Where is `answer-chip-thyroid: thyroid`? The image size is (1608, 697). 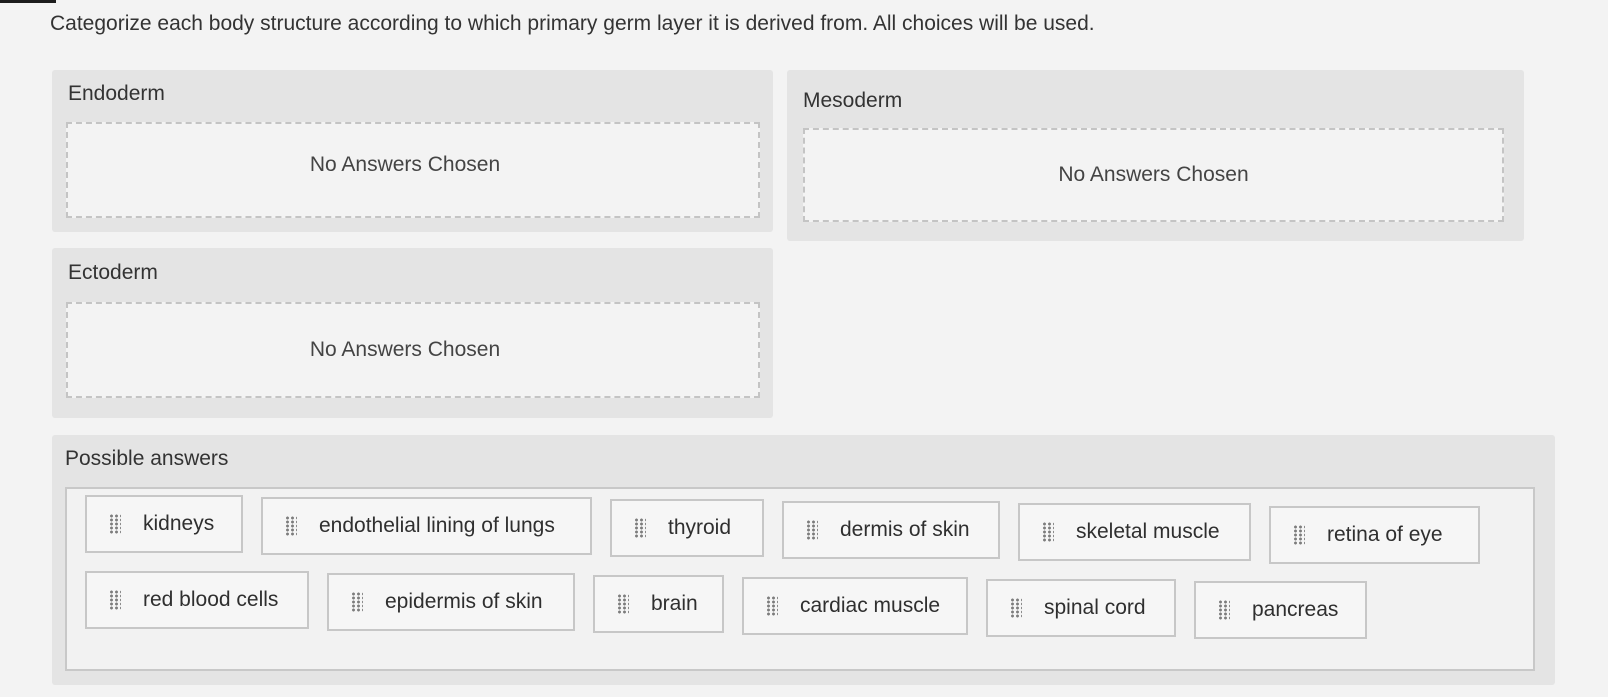
answer-chip-thyroid: thyroid is located at coordinates (687, 528).